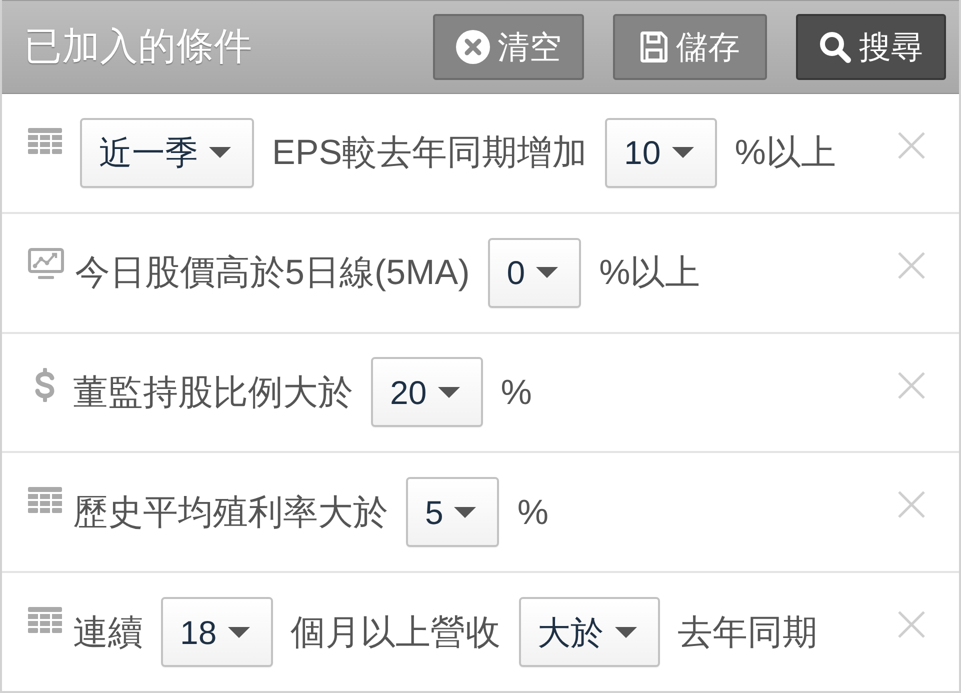  What do you see at coordinates (272, 272) in the screenshot?
I see `condition-text: 今日股價高於5日線(5MA)` at bounding box center [272, 272].